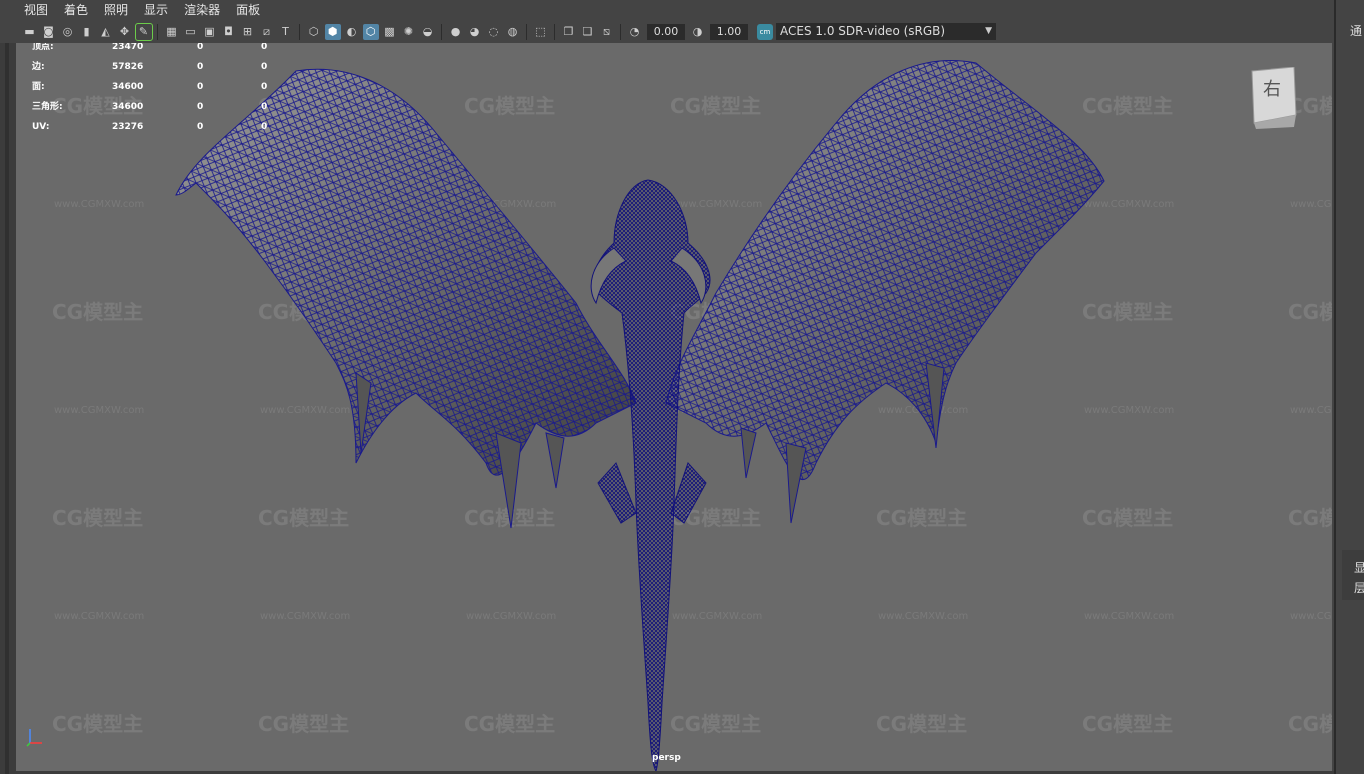 The image size is (1364, 774). Describe the element at coordinates (409, 32) in the screenshot. I see `lights-icon: ✺` at that location.